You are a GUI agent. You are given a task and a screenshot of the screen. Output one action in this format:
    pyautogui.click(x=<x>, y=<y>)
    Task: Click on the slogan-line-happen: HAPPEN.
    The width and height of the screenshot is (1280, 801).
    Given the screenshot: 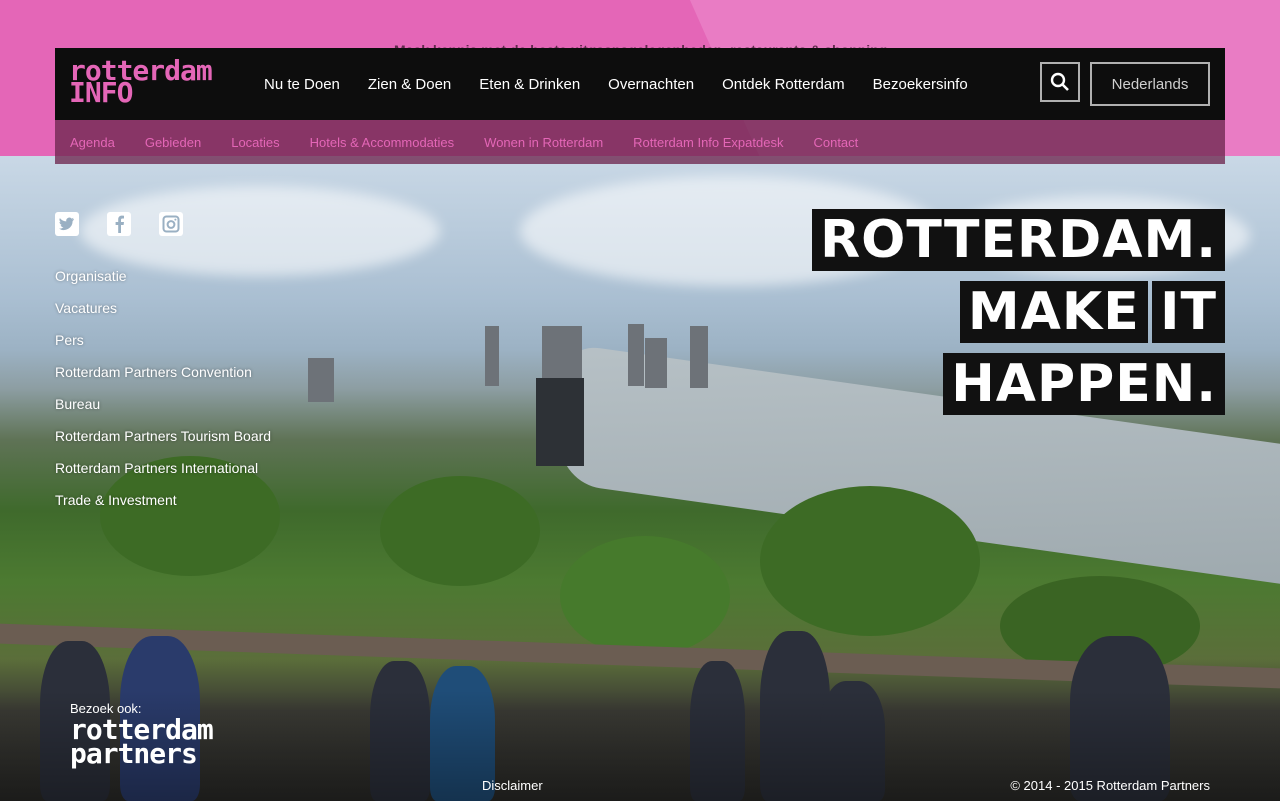 What is the action you would take?
    pyautogui.click(x=1084, y=384)
    